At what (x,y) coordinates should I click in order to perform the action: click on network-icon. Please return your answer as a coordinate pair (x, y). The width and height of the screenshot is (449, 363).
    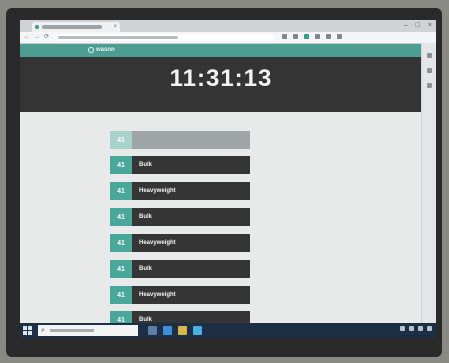
    Looking at the image, I should click on (402, 328).